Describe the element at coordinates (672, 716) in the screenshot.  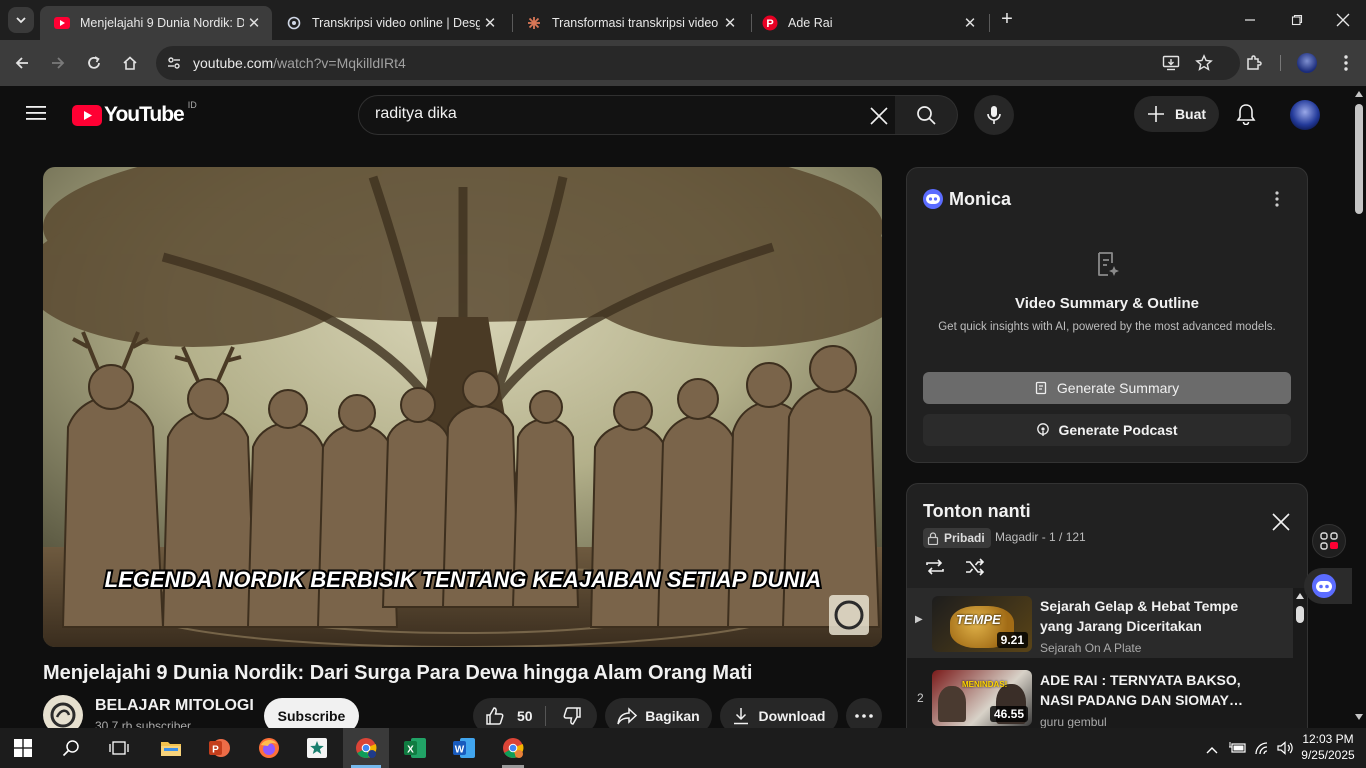
I see `share-label: Bagikan` at that location.